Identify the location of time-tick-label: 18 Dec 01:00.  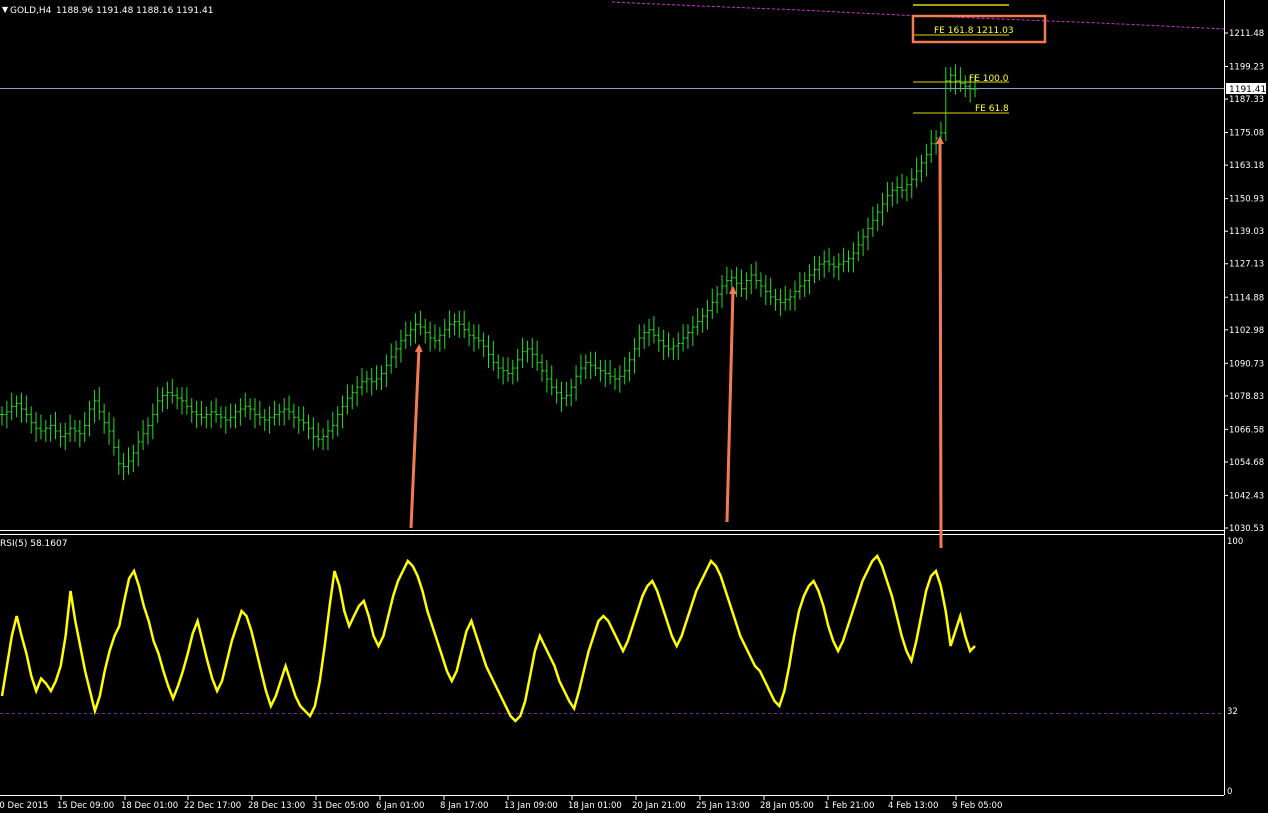
(149, 806).